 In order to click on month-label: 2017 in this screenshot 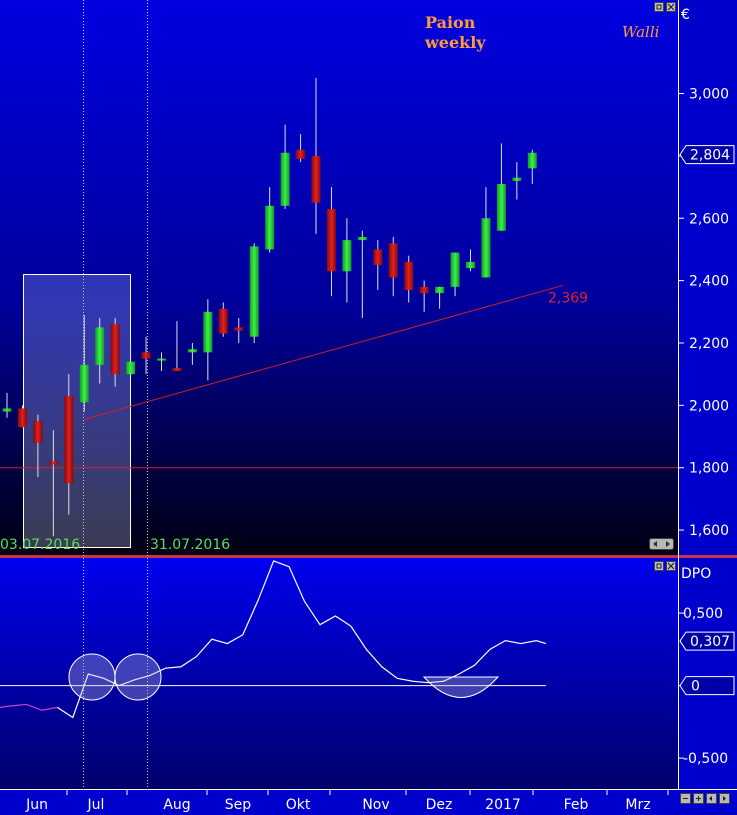, I will do `click(503, 805)`.